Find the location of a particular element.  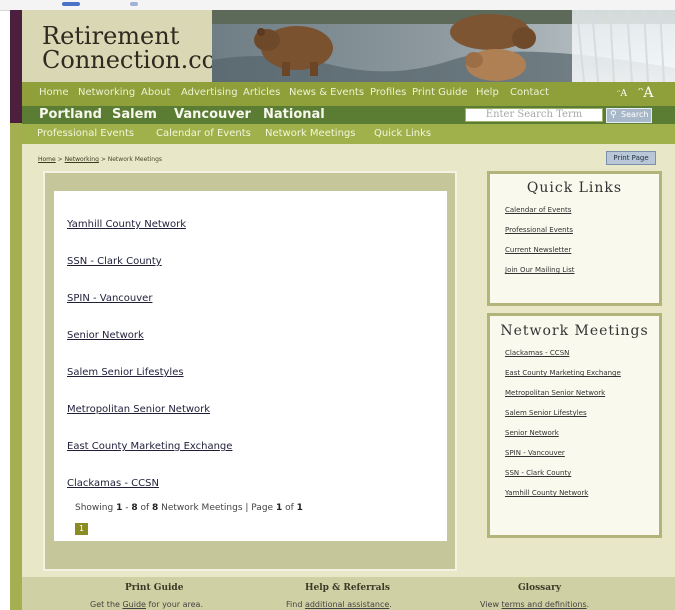

breadcrumb-current: Network Meetings is located at coordinates (135, 159).